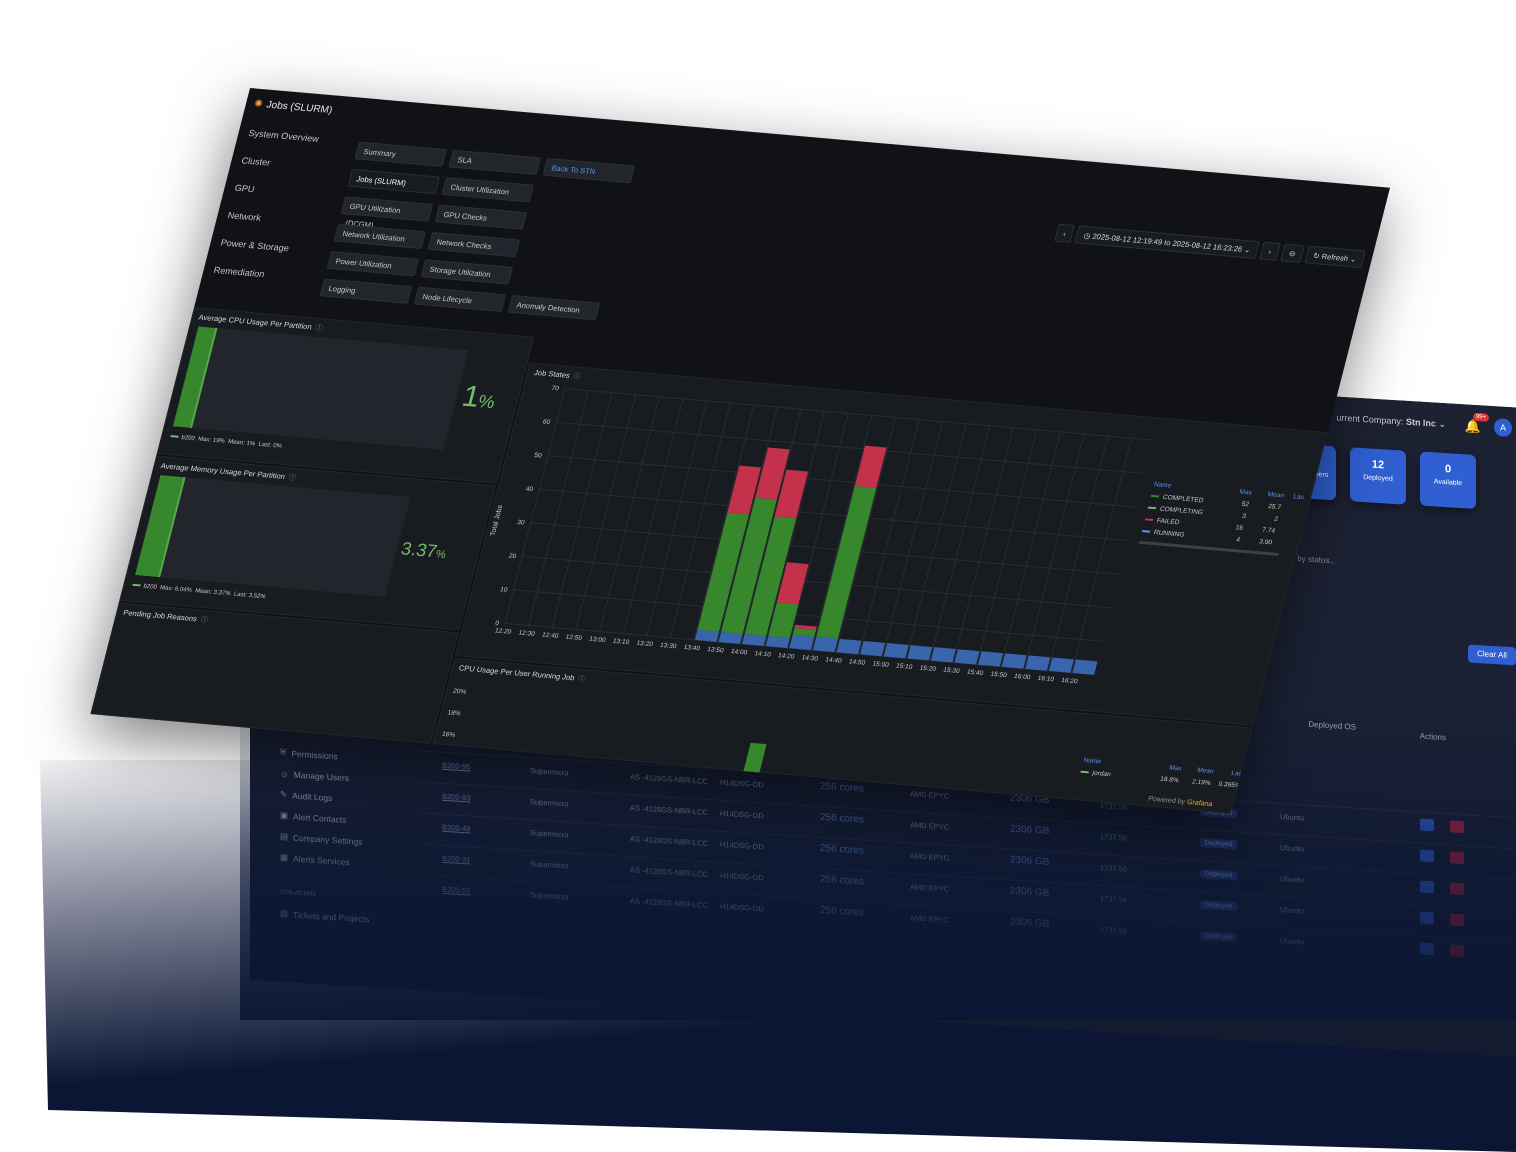 The width and height of the screenshot is (1516, 1152). Describe the element at coordinates (448, 734) in the screenshot. I see `y-tick-label: 16%` at that location.